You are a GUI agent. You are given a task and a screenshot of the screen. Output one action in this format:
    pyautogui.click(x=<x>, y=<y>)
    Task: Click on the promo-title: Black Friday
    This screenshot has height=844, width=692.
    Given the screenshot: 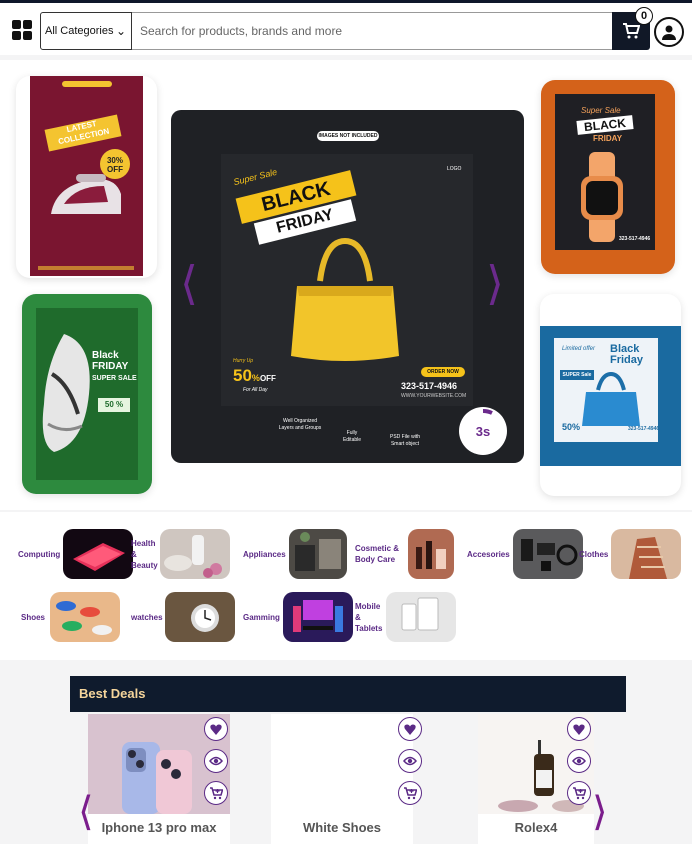 What is the action you would take?
    pyautogui.click(x=626, y=355)
    